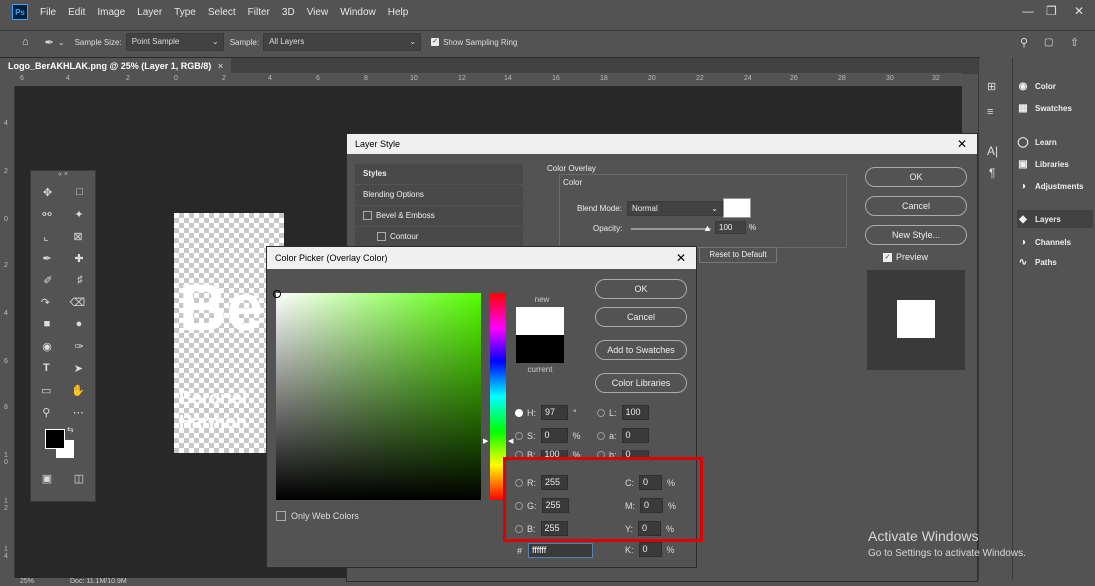  I want to click on eraser-tool-icon: ⌫, so click(78, 302).